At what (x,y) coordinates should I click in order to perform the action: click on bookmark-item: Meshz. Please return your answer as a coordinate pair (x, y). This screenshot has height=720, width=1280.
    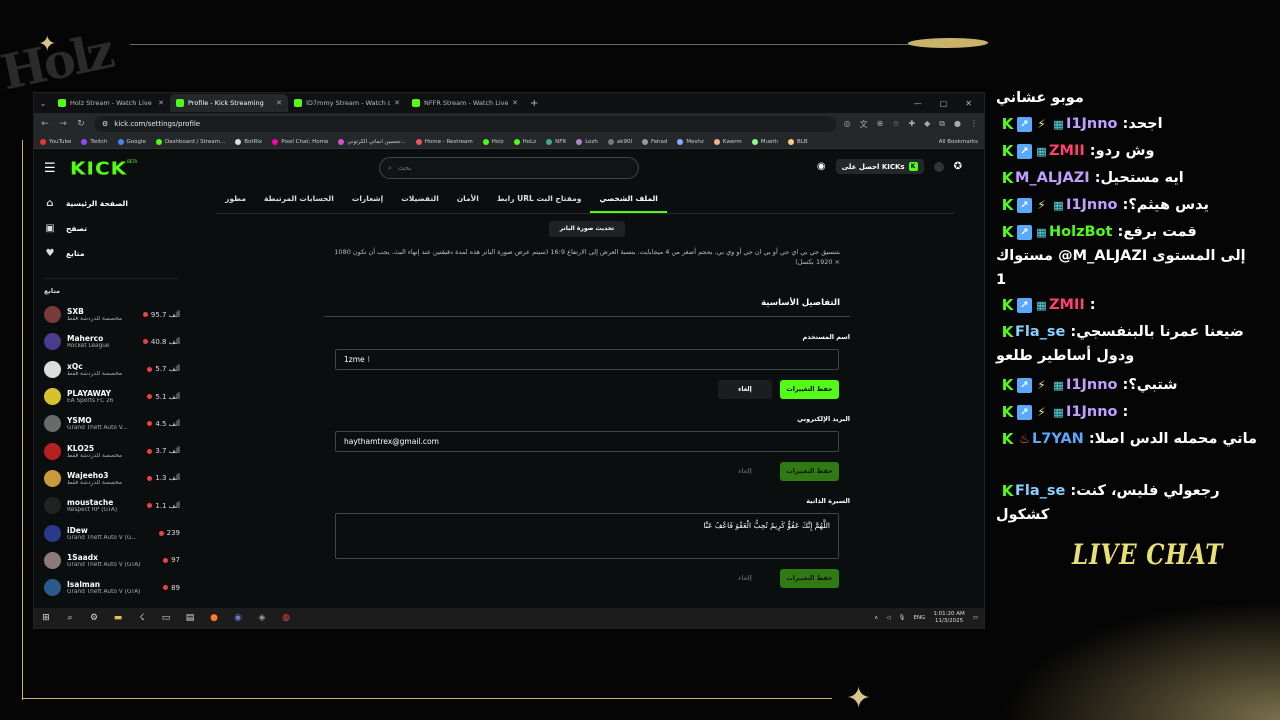
    Looking at the image, I should click on (690, 141).